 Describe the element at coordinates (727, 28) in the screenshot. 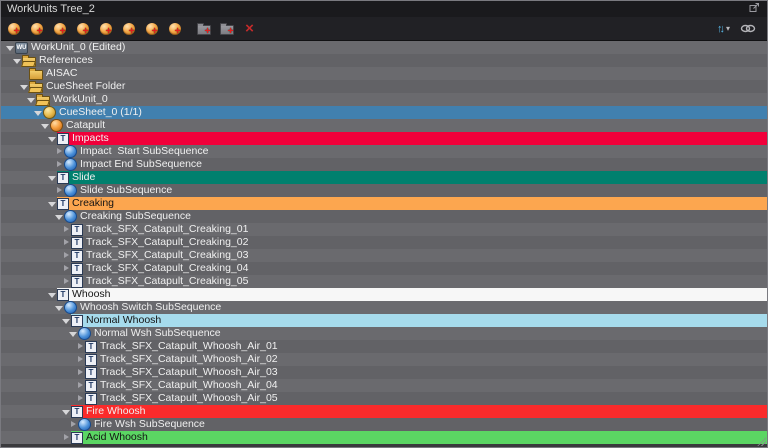

I see `chevron-down-icon: ▾` at that location.